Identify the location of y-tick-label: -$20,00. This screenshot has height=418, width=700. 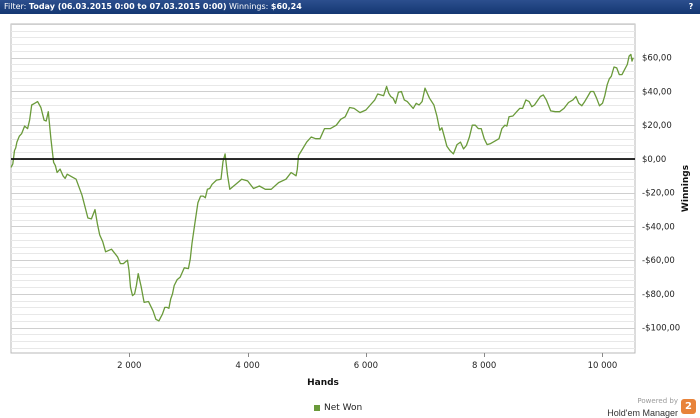
(658, 194).